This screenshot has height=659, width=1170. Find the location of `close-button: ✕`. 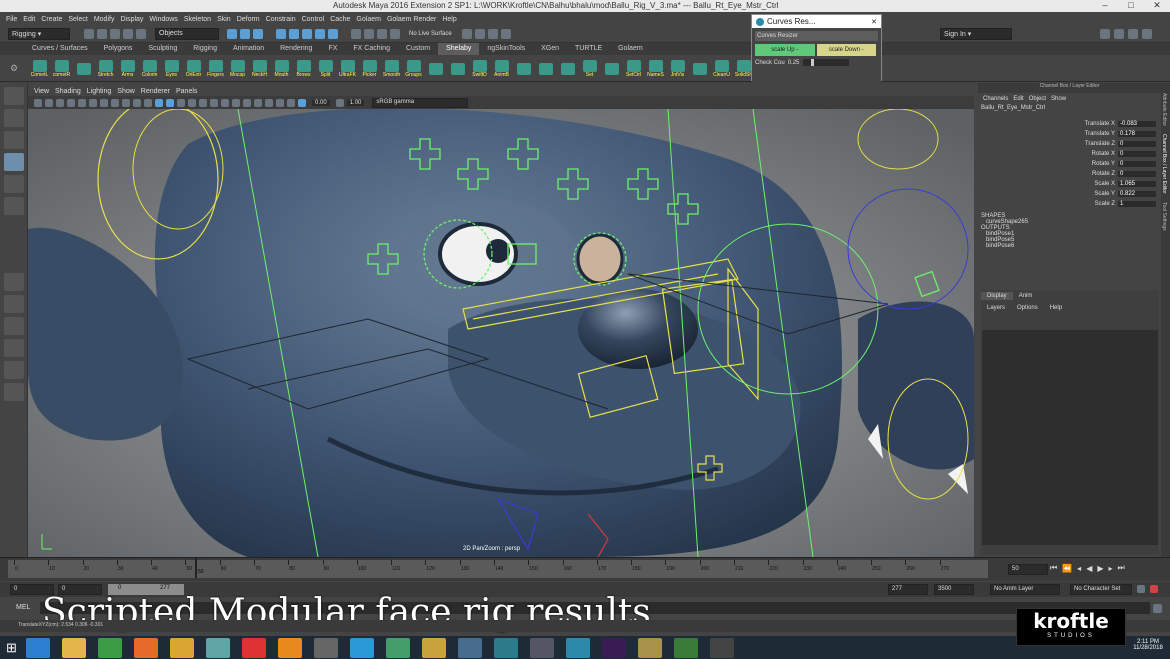

close-button: ✕ is located at coordinates (1157, 6).